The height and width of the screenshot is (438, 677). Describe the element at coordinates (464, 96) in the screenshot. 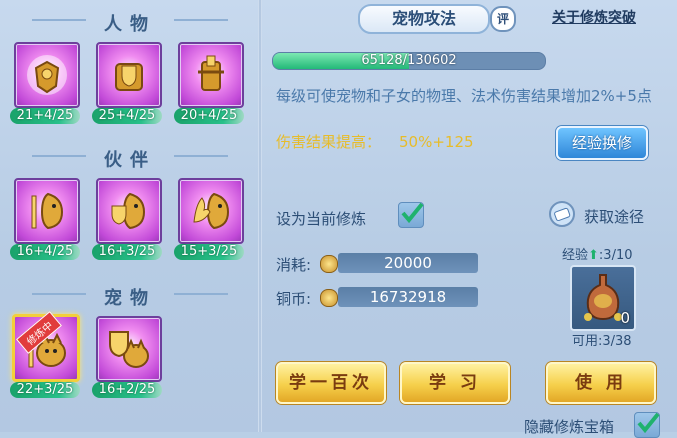

I see `skill-description: 每级可使宠物和子女的物理、法术伤害结果增加2%+5点` at that location.